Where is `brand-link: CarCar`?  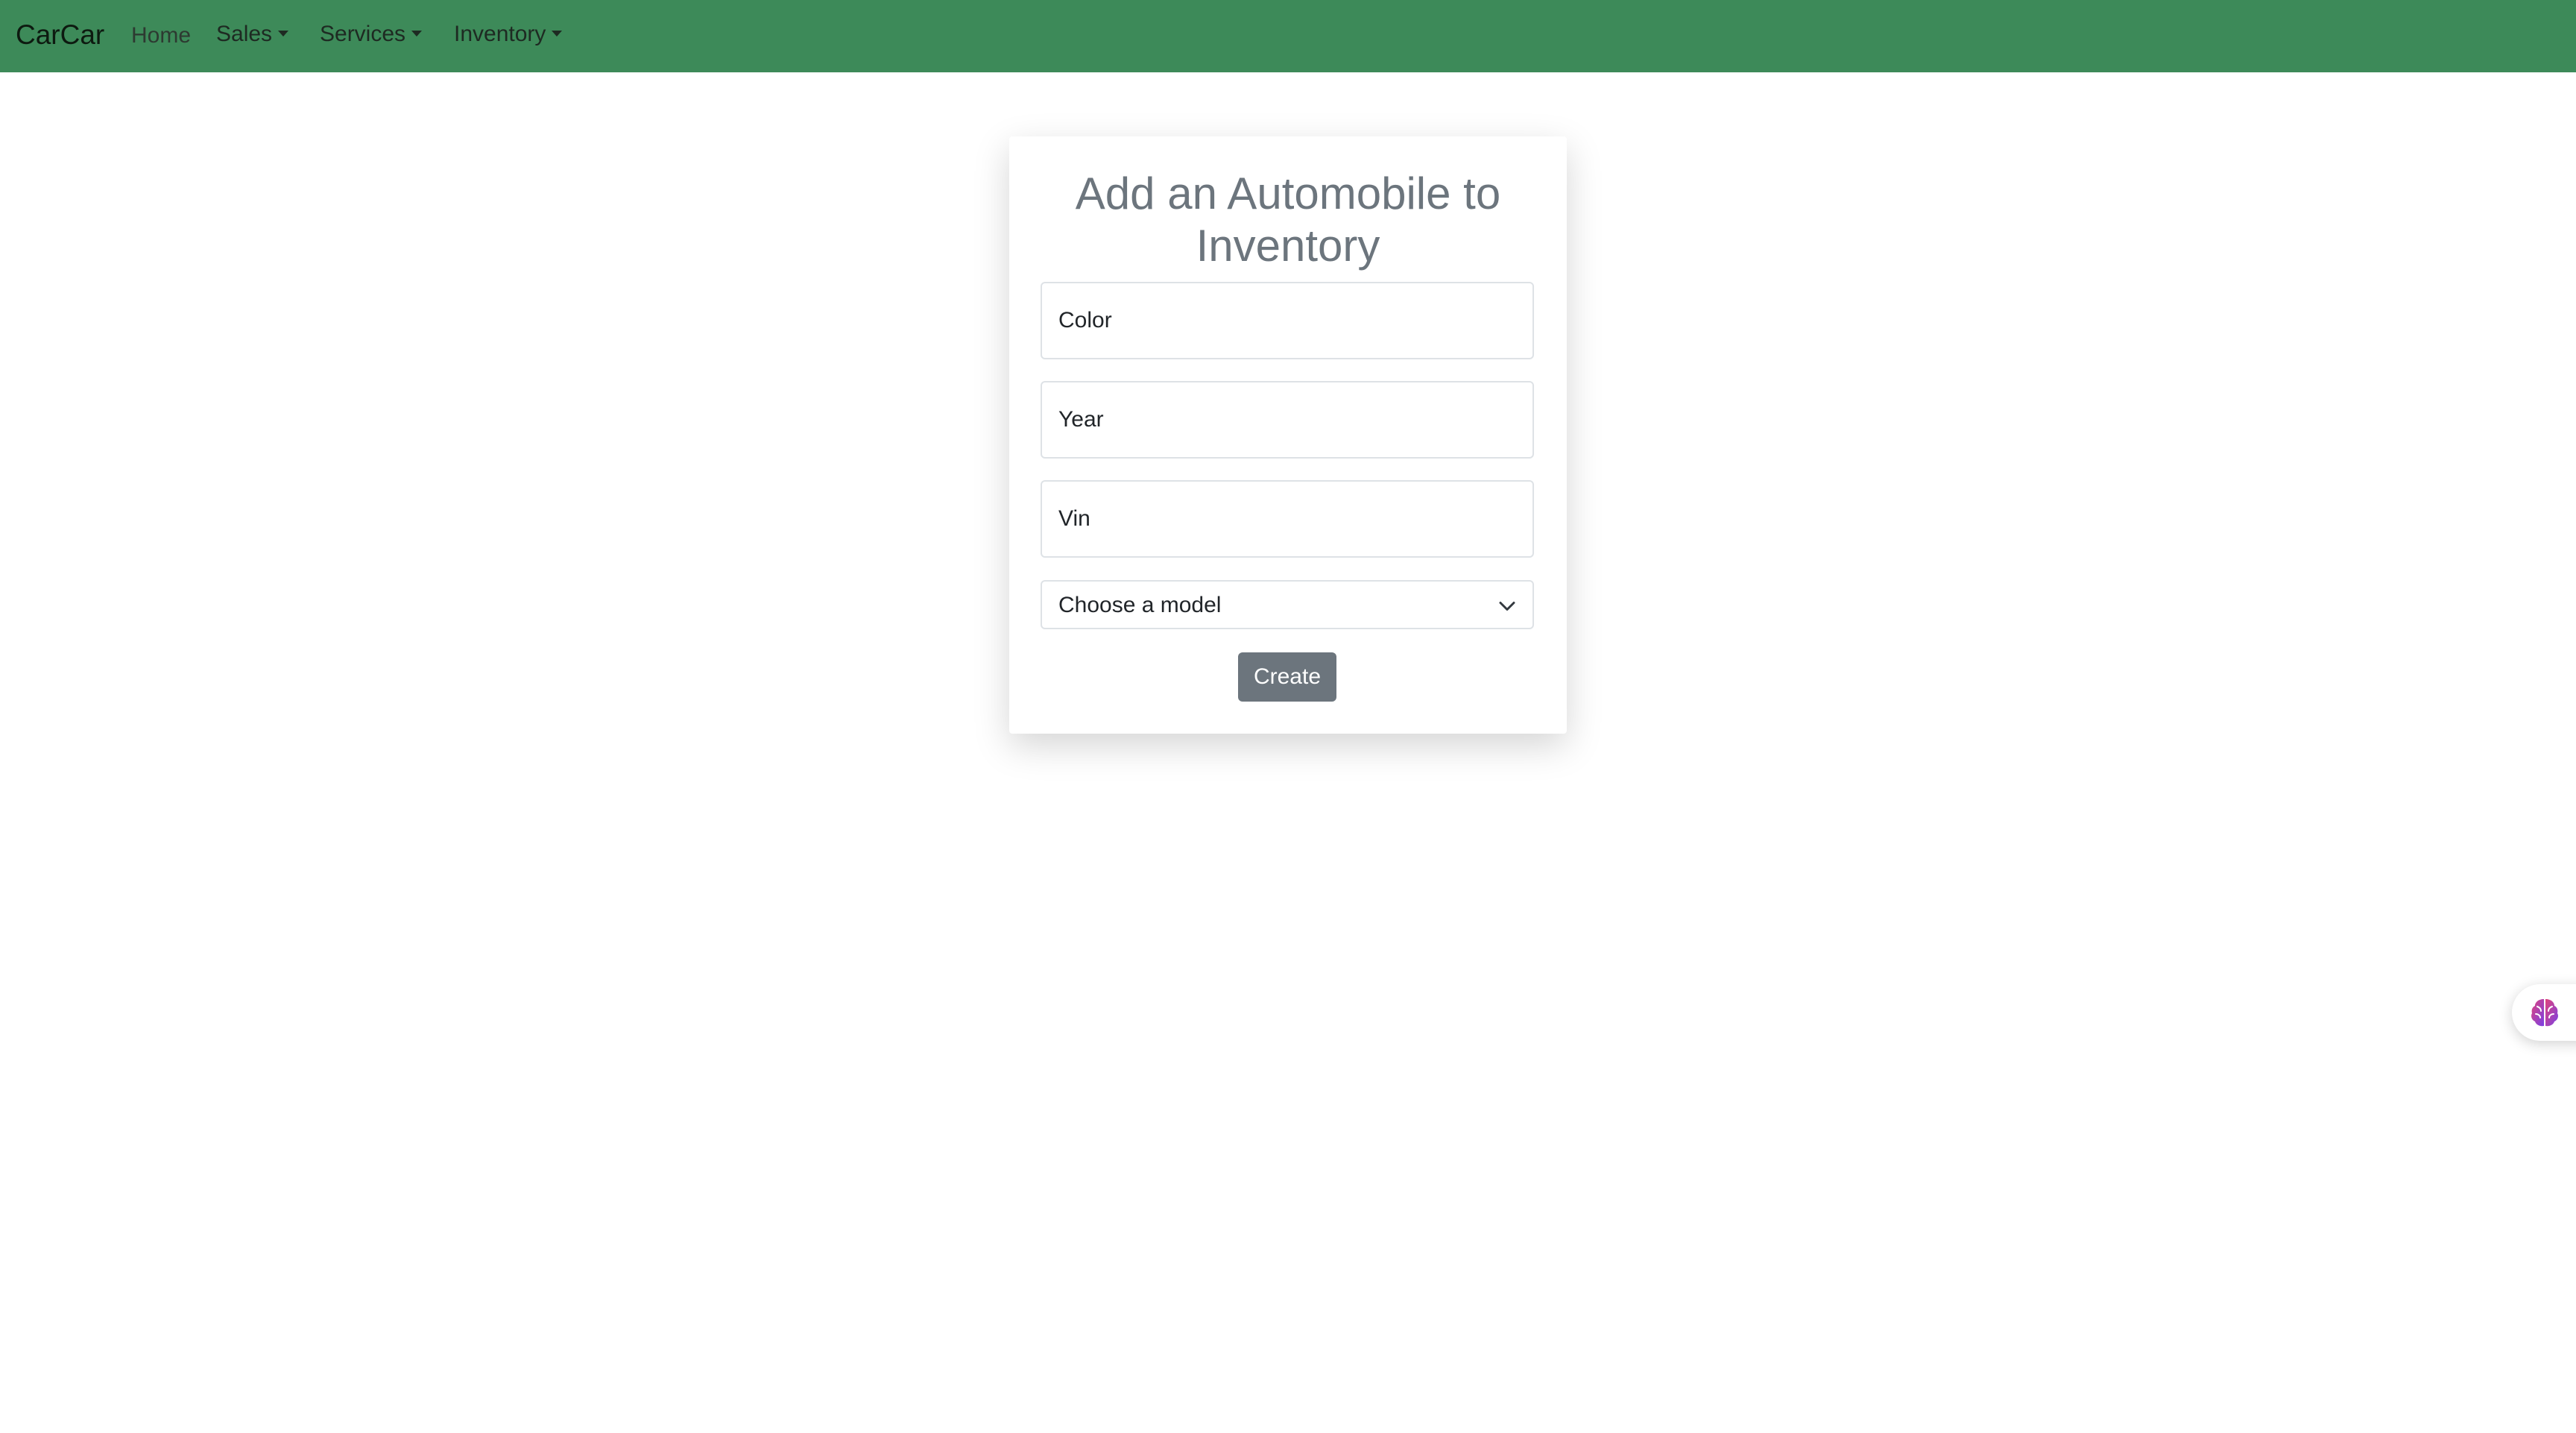 brand-link: CarCar is located at coordinates (60, 35).